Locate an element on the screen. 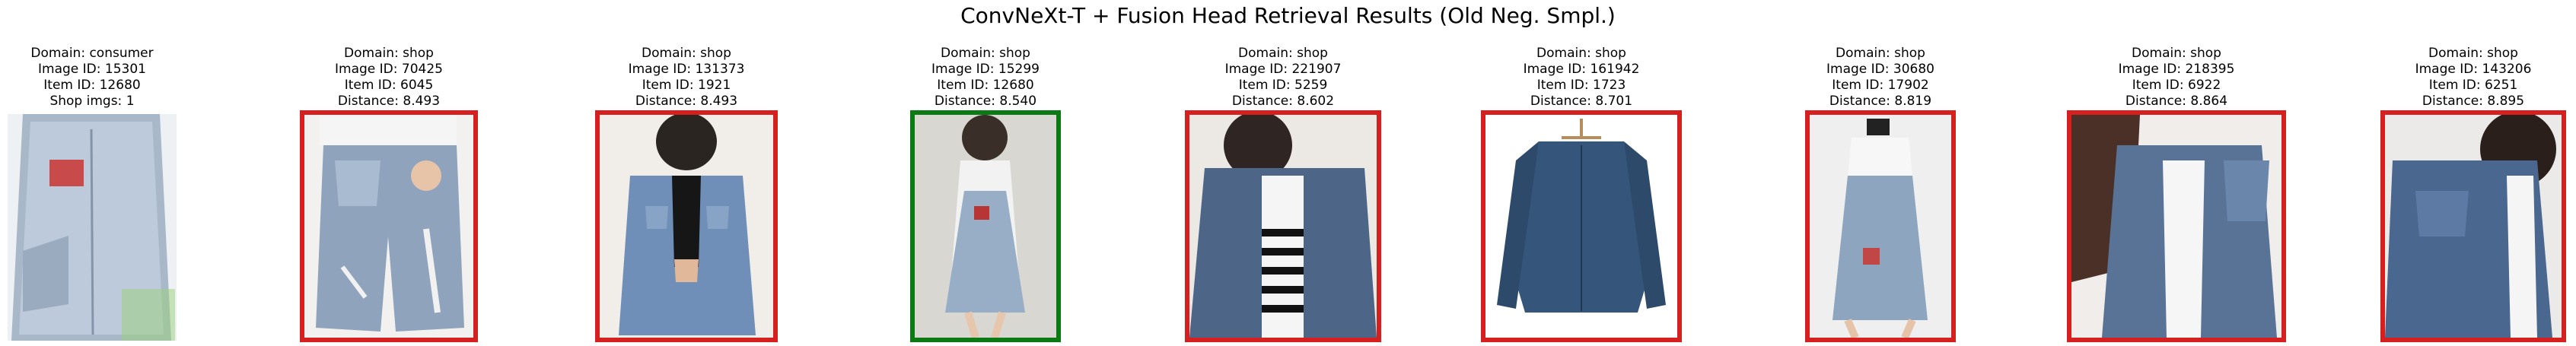 Image resolution: width=2576 pixels, height=346 pixels. result-item-id: Item ID: 6251 is located at coordinates (2473, 85).